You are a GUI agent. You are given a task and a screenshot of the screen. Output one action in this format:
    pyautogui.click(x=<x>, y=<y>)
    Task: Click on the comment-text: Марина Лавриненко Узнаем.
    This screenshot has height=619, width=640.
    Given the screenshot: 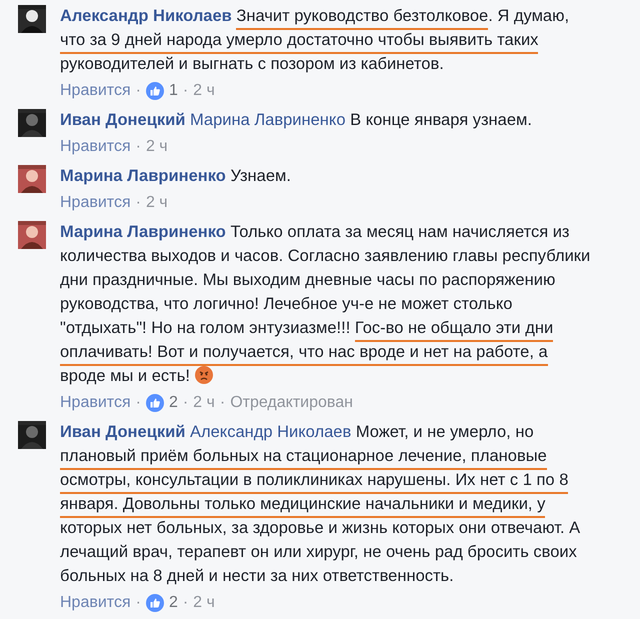 What is the action you would take?
    pyautogui.click(x=176, y=176)
    